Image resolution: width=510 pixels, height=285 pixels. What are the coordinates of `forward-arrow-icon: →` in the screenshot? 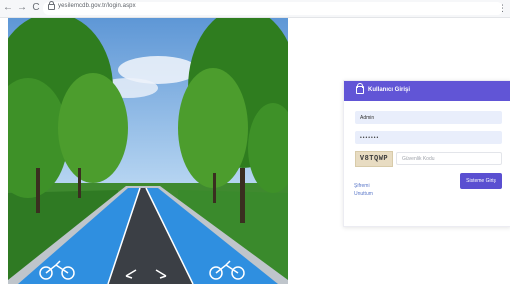 It's located at (22, 8).